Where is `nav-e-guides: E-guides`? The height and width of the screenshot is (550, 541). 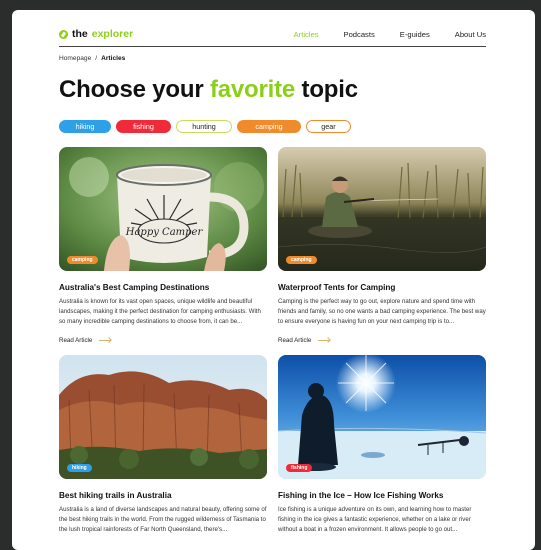 nav-e-guides: E-guides is located at coordinates (415, 34).